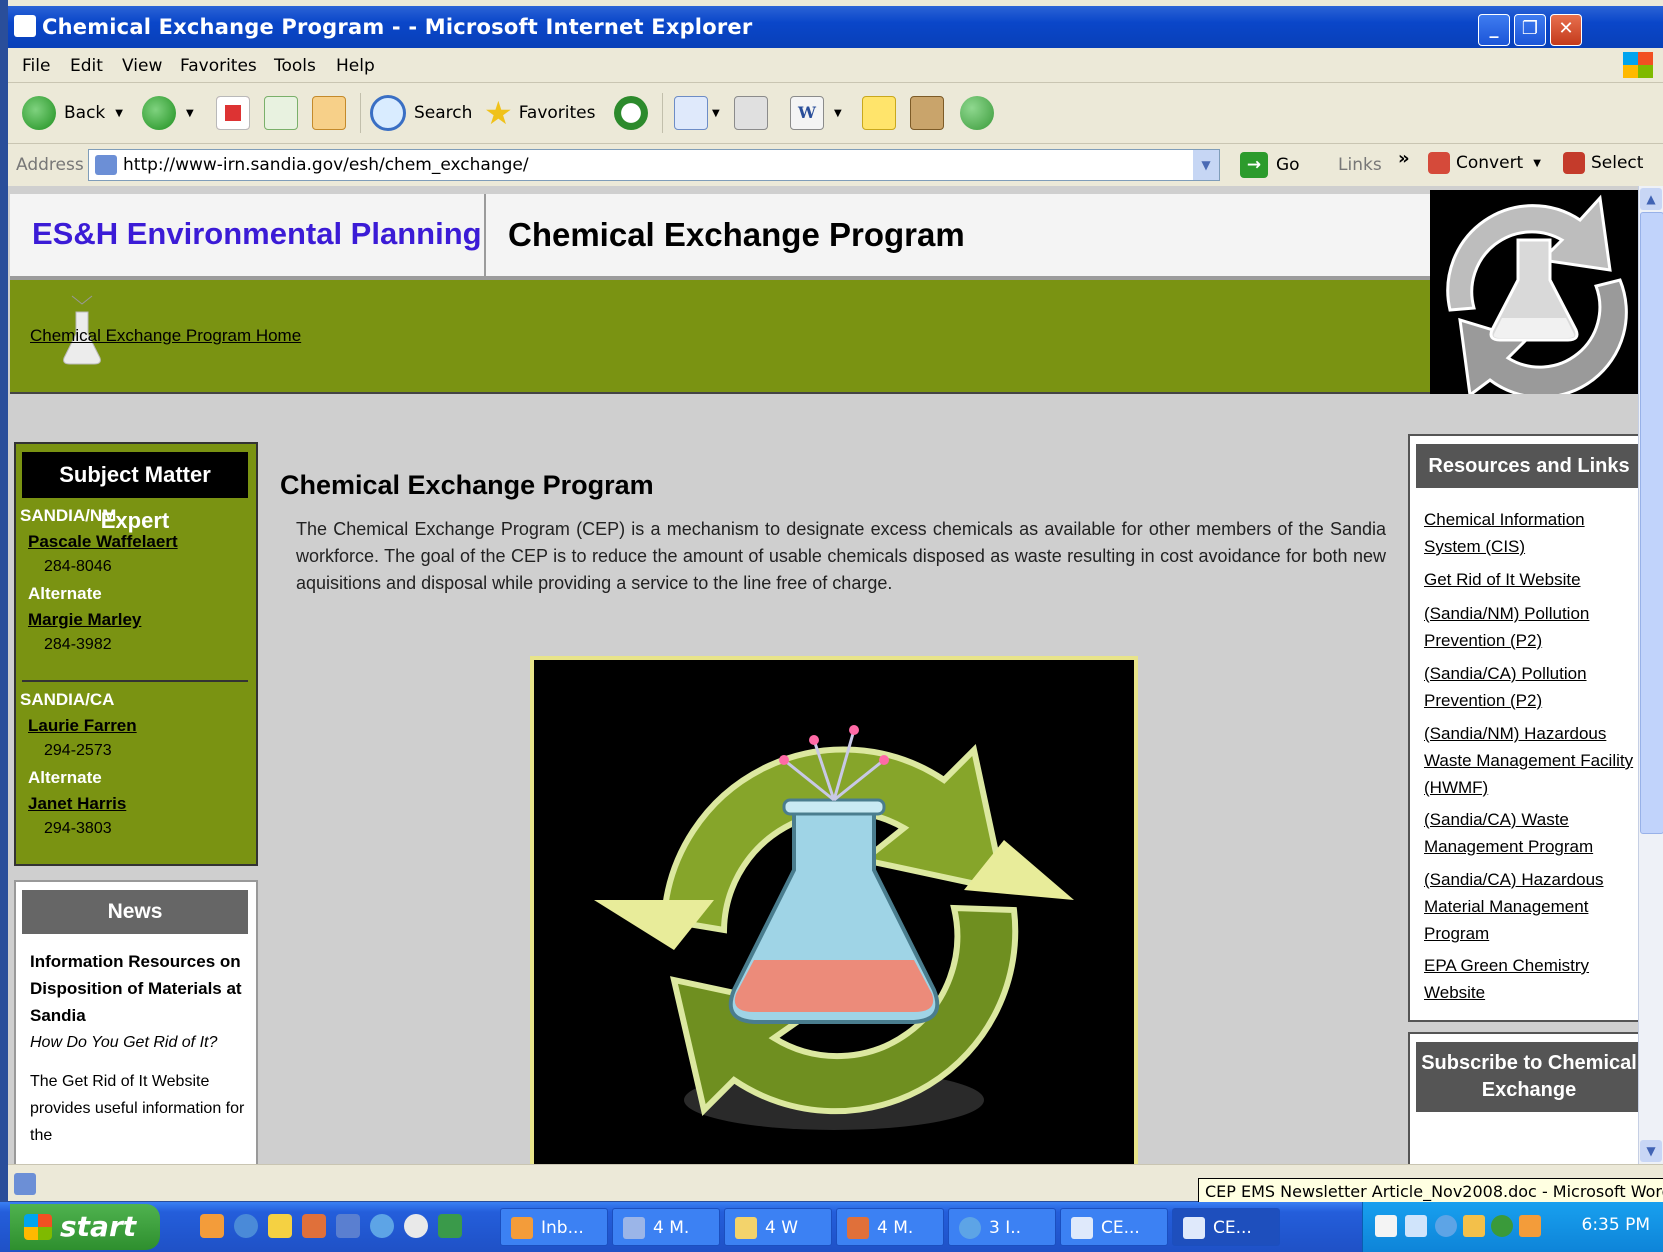 The height and width of the screenshot is (1252, 1663). Describe the element at coordinates (1529, 833) in the screenshot. I see `resource-link-ca-waste: (Sandia/CA) Waste Management Program` at that location.